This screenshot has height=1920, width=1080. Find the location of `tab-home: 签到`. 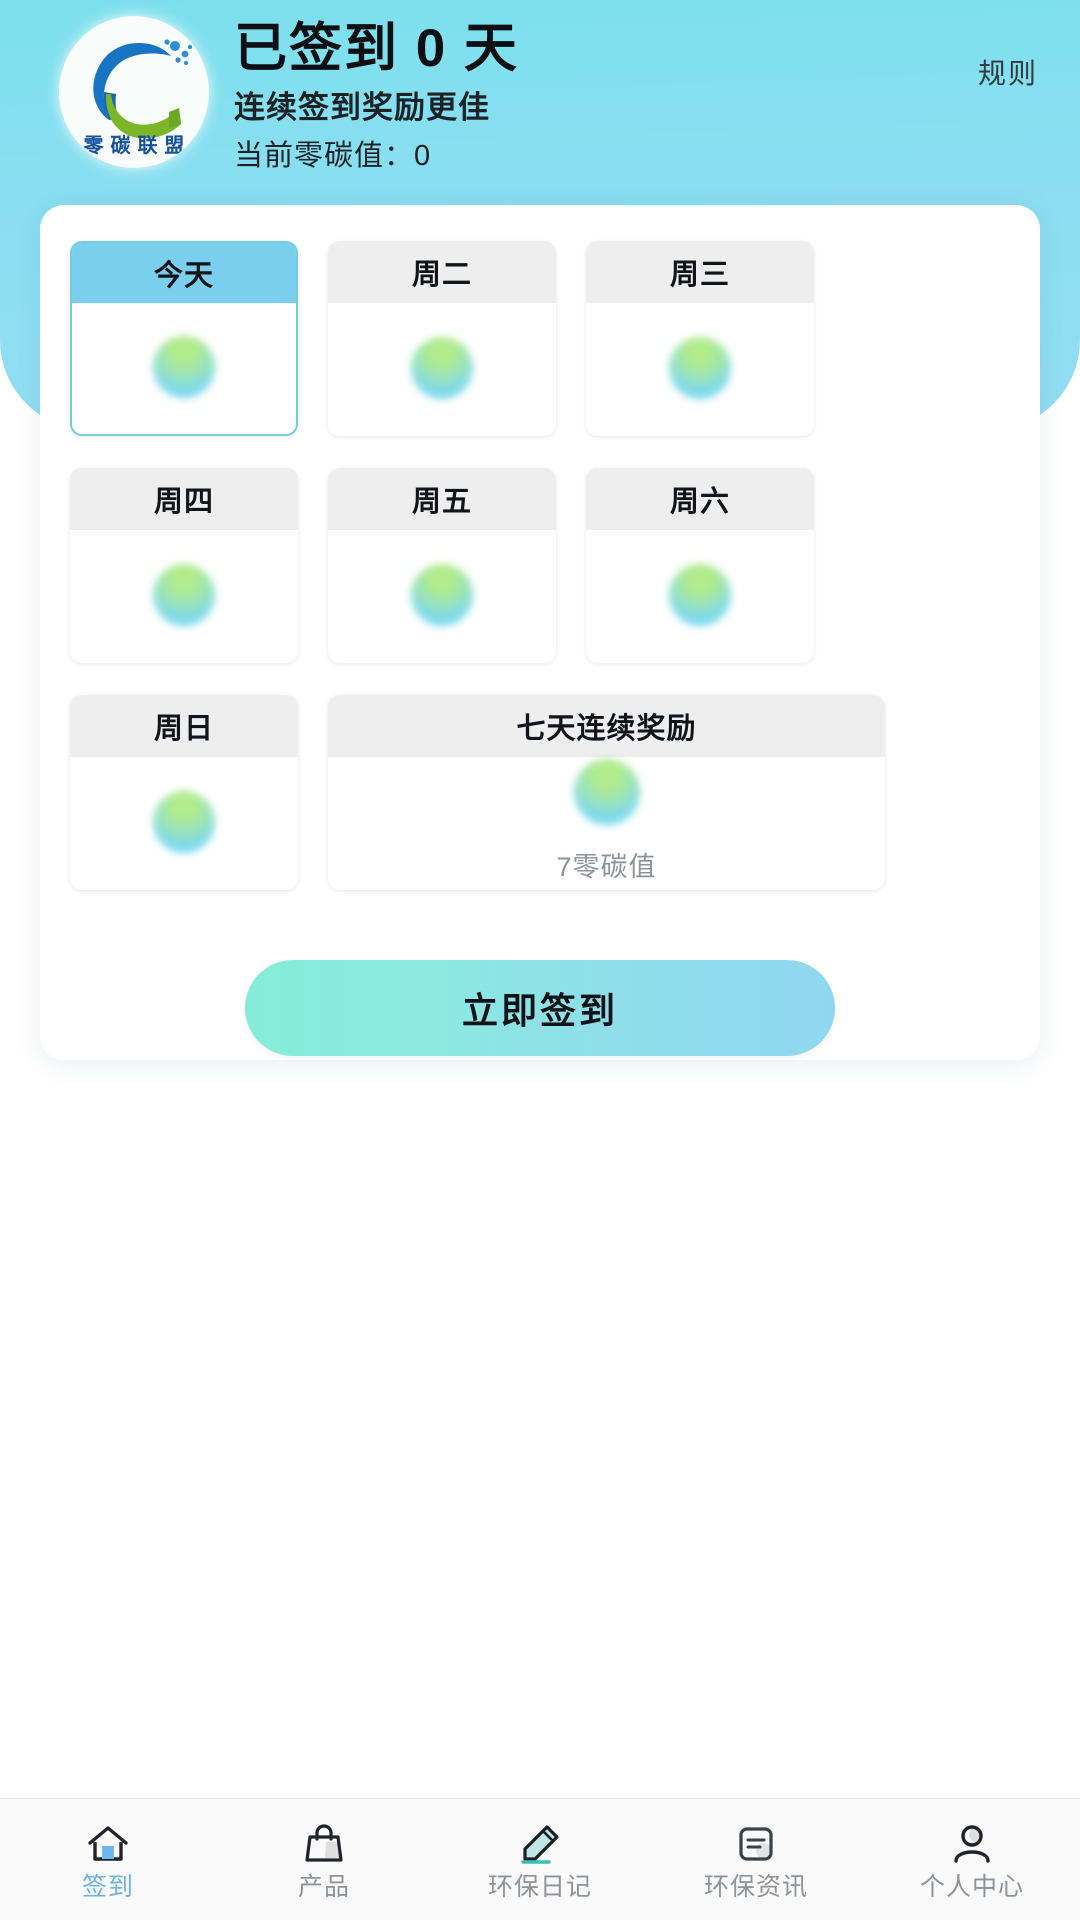

tab-home: 签到 is located at coordinates (108, 1859).